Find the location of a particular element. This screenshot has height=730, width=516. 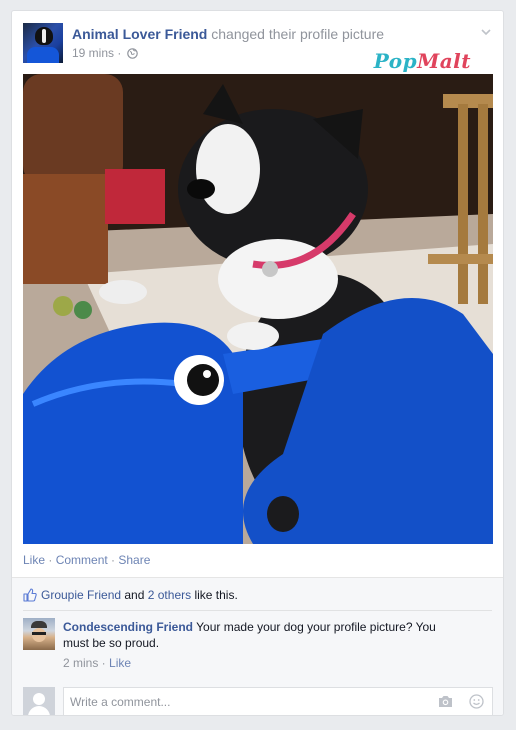

likes-sentence: Groupie Friend and 2 others like this. is located at coordinates (130, 596).